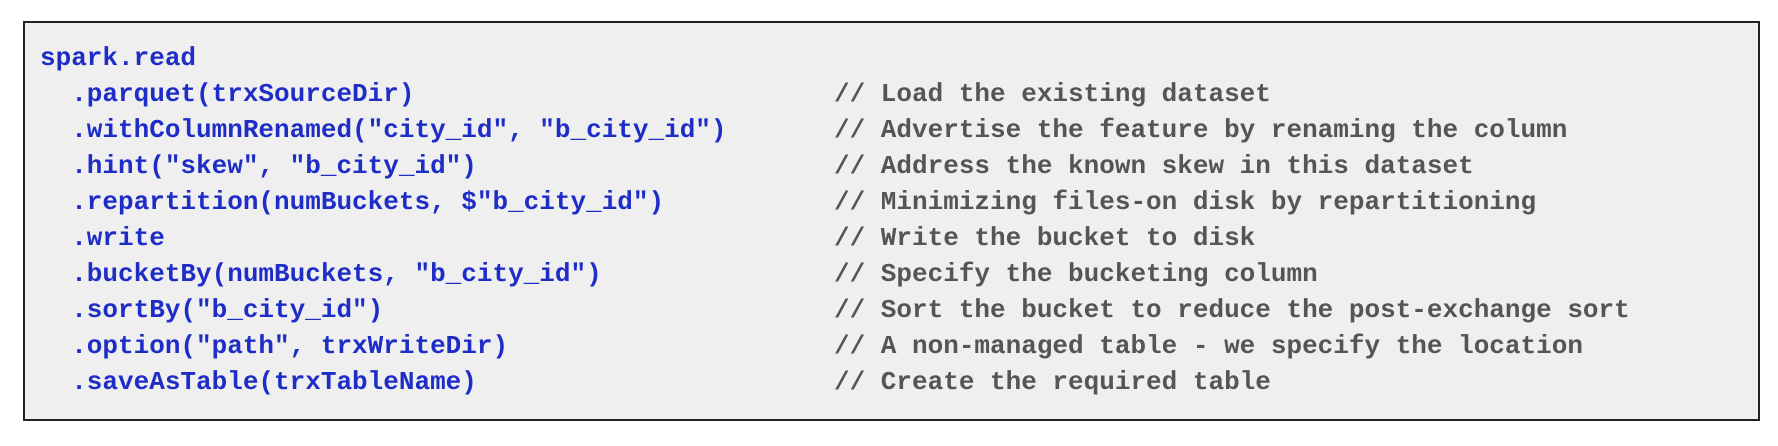 The height and width of the screenshot is (446, 1778). Describe the element at coordinates (212, 310) in the screenshot. I see `code-text: .sortBy("b_city_id")` at that location.